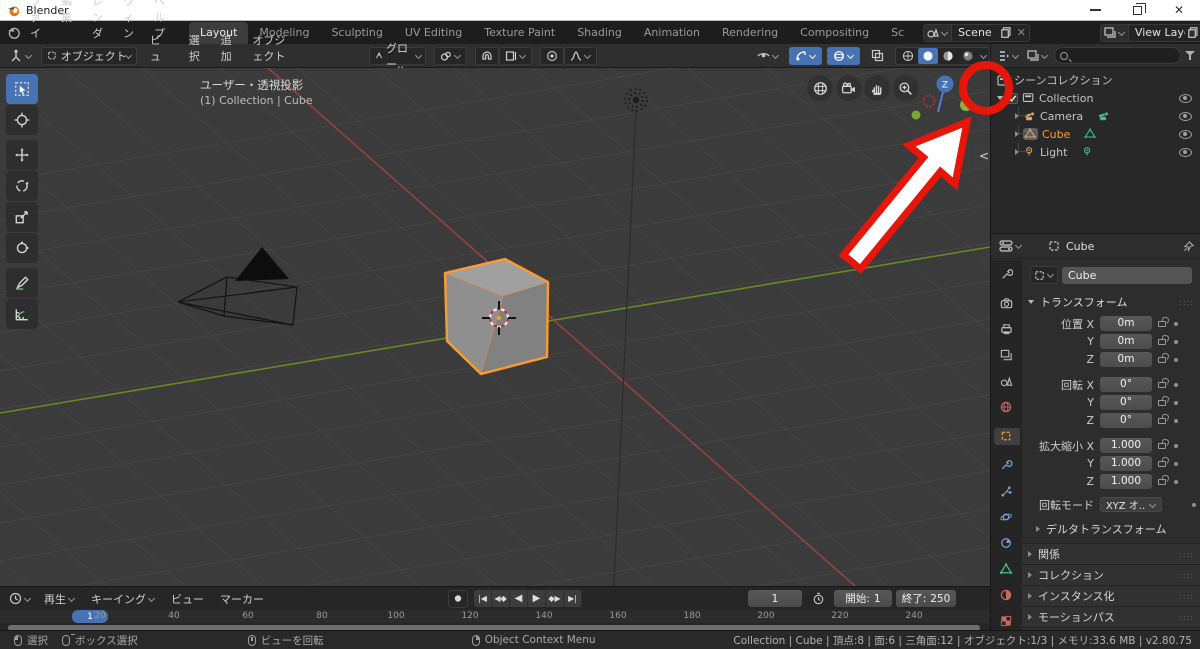  What do you see at coordinates (1000, 98) in the screenshot?
I see `expand-icon` at bounding box center [1000, 98].